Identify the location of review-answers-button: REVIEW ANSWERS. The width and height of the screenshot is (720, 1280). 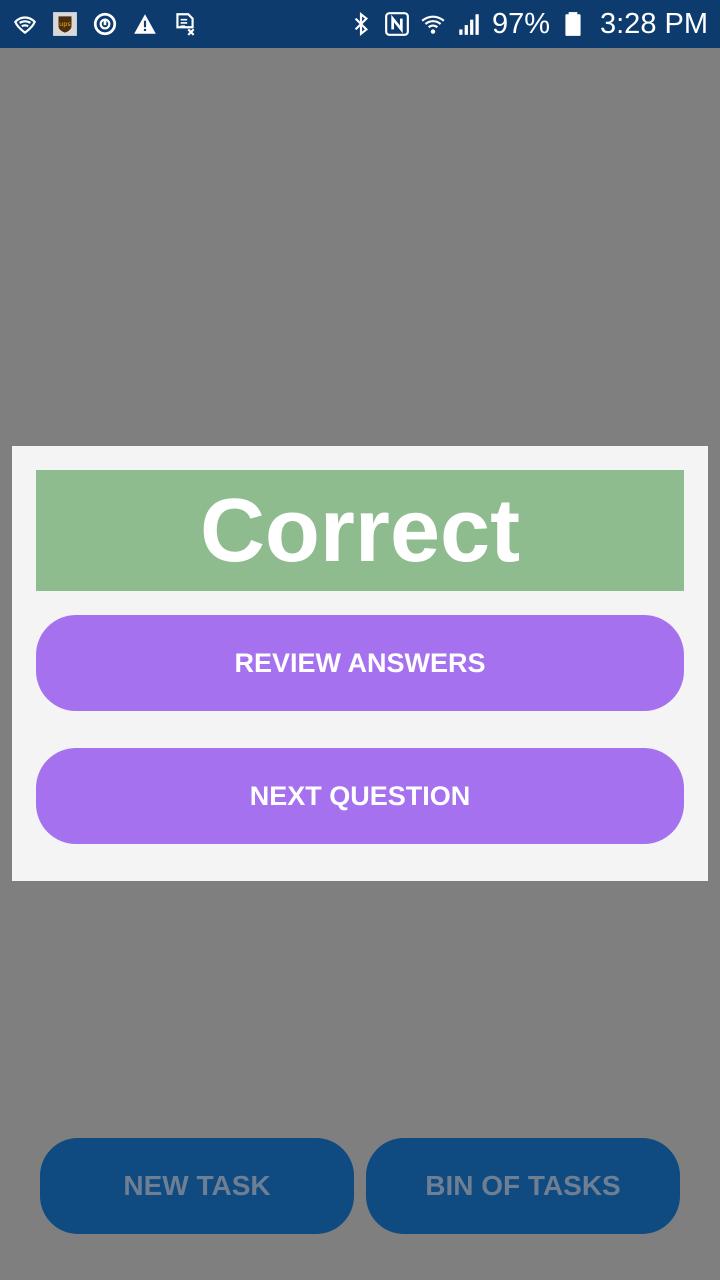
(360, 663).